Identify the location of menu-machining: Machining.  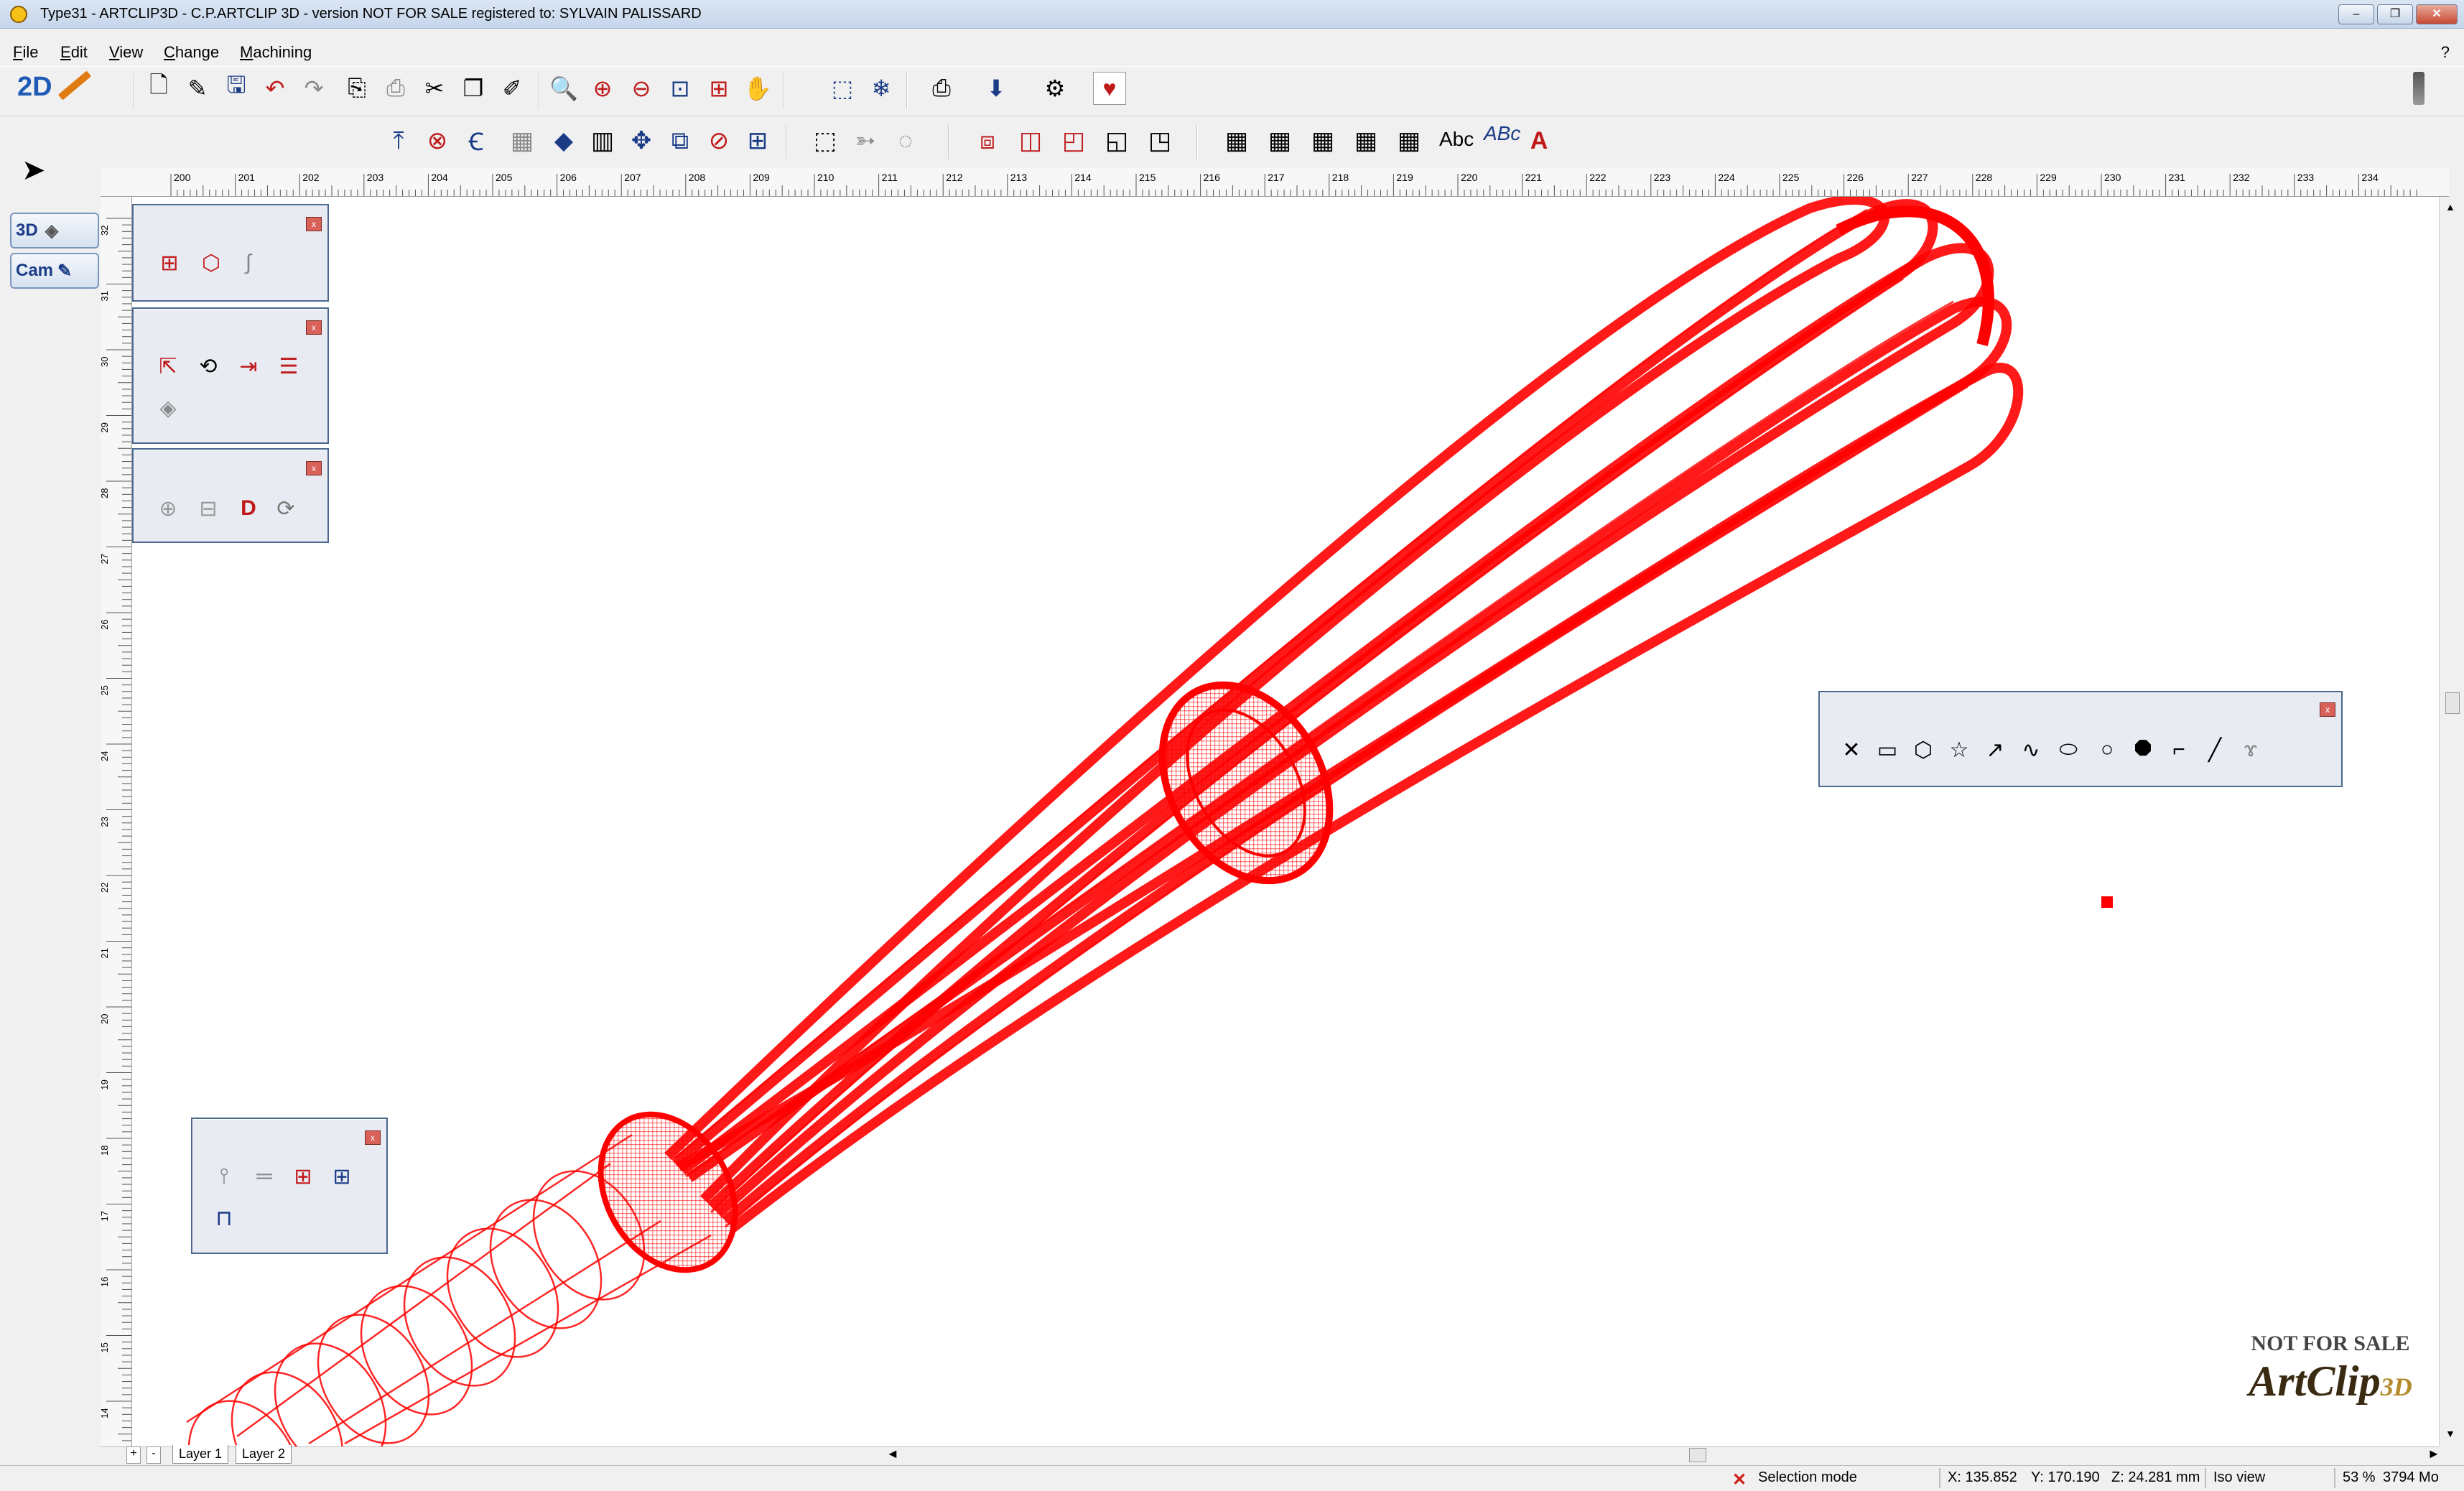
(276, 53).